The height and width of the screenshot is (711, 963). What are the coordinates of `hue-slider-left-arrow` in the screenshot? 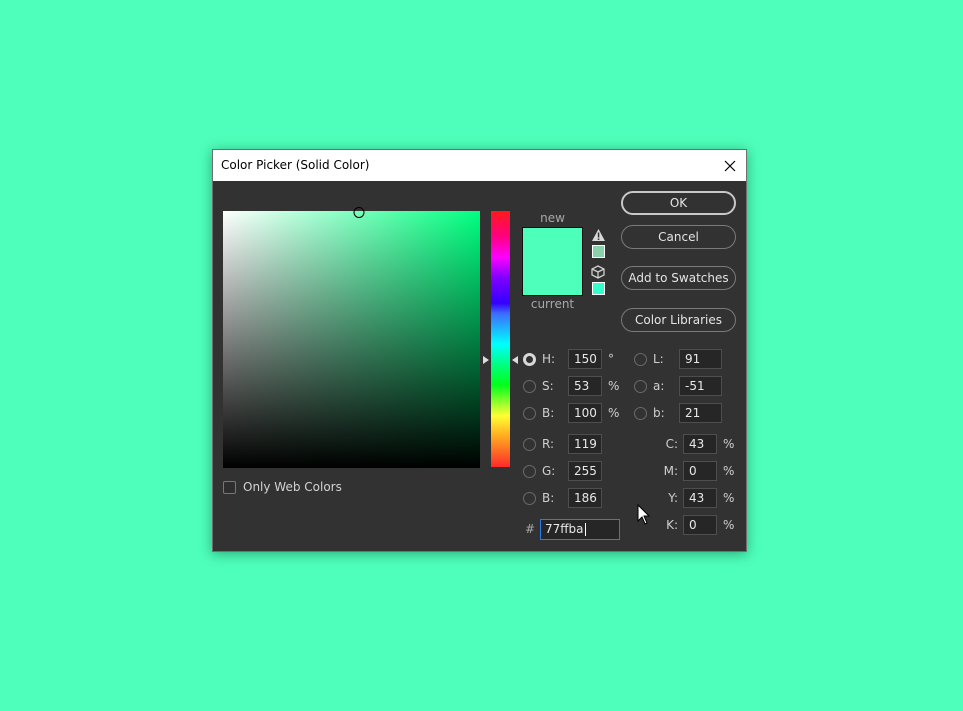 It's located at (486, 360).